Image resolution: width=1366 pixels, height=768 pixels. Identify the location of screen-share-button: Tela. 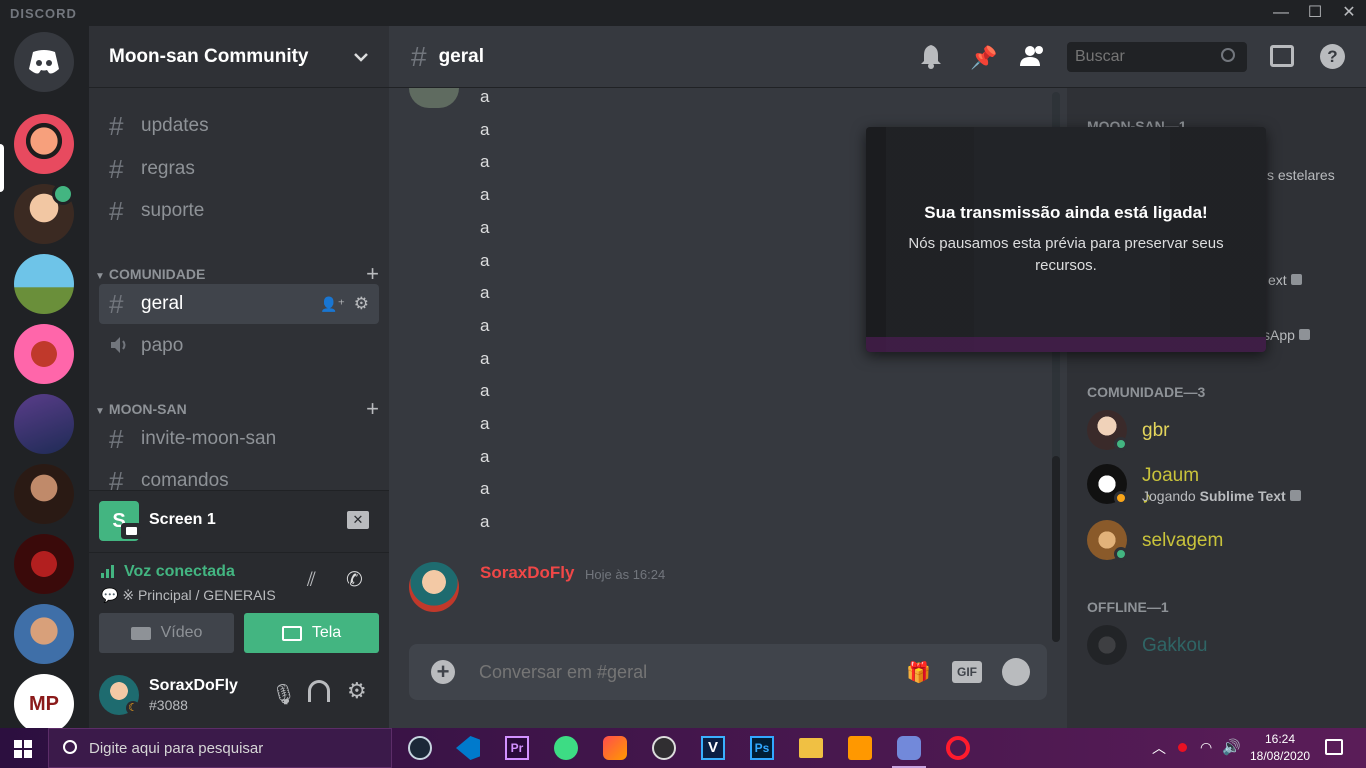
(311, 633).